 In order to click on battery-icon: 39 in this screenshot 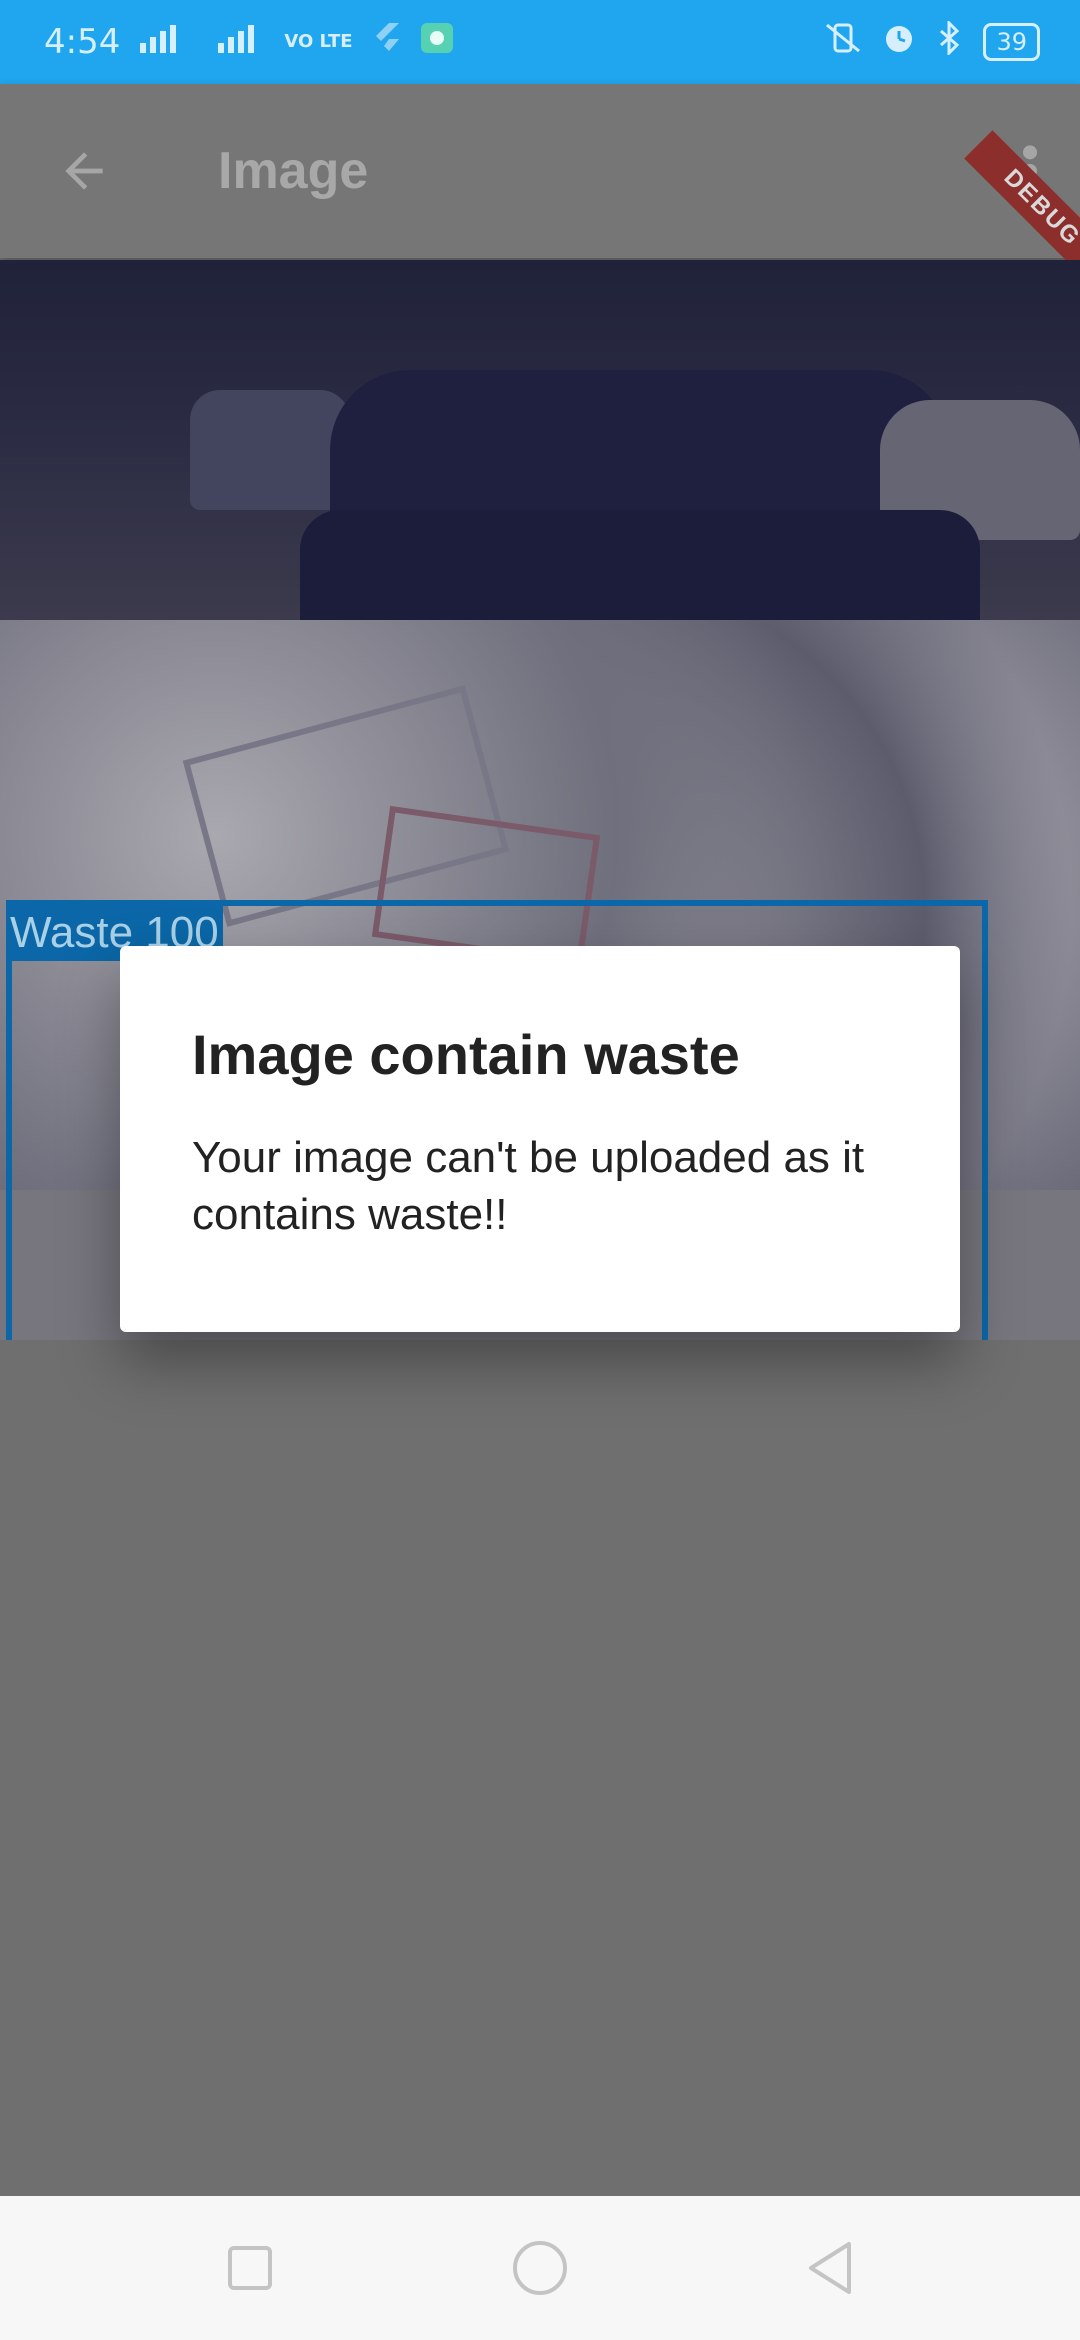, I will do `click(1011, 42)`.